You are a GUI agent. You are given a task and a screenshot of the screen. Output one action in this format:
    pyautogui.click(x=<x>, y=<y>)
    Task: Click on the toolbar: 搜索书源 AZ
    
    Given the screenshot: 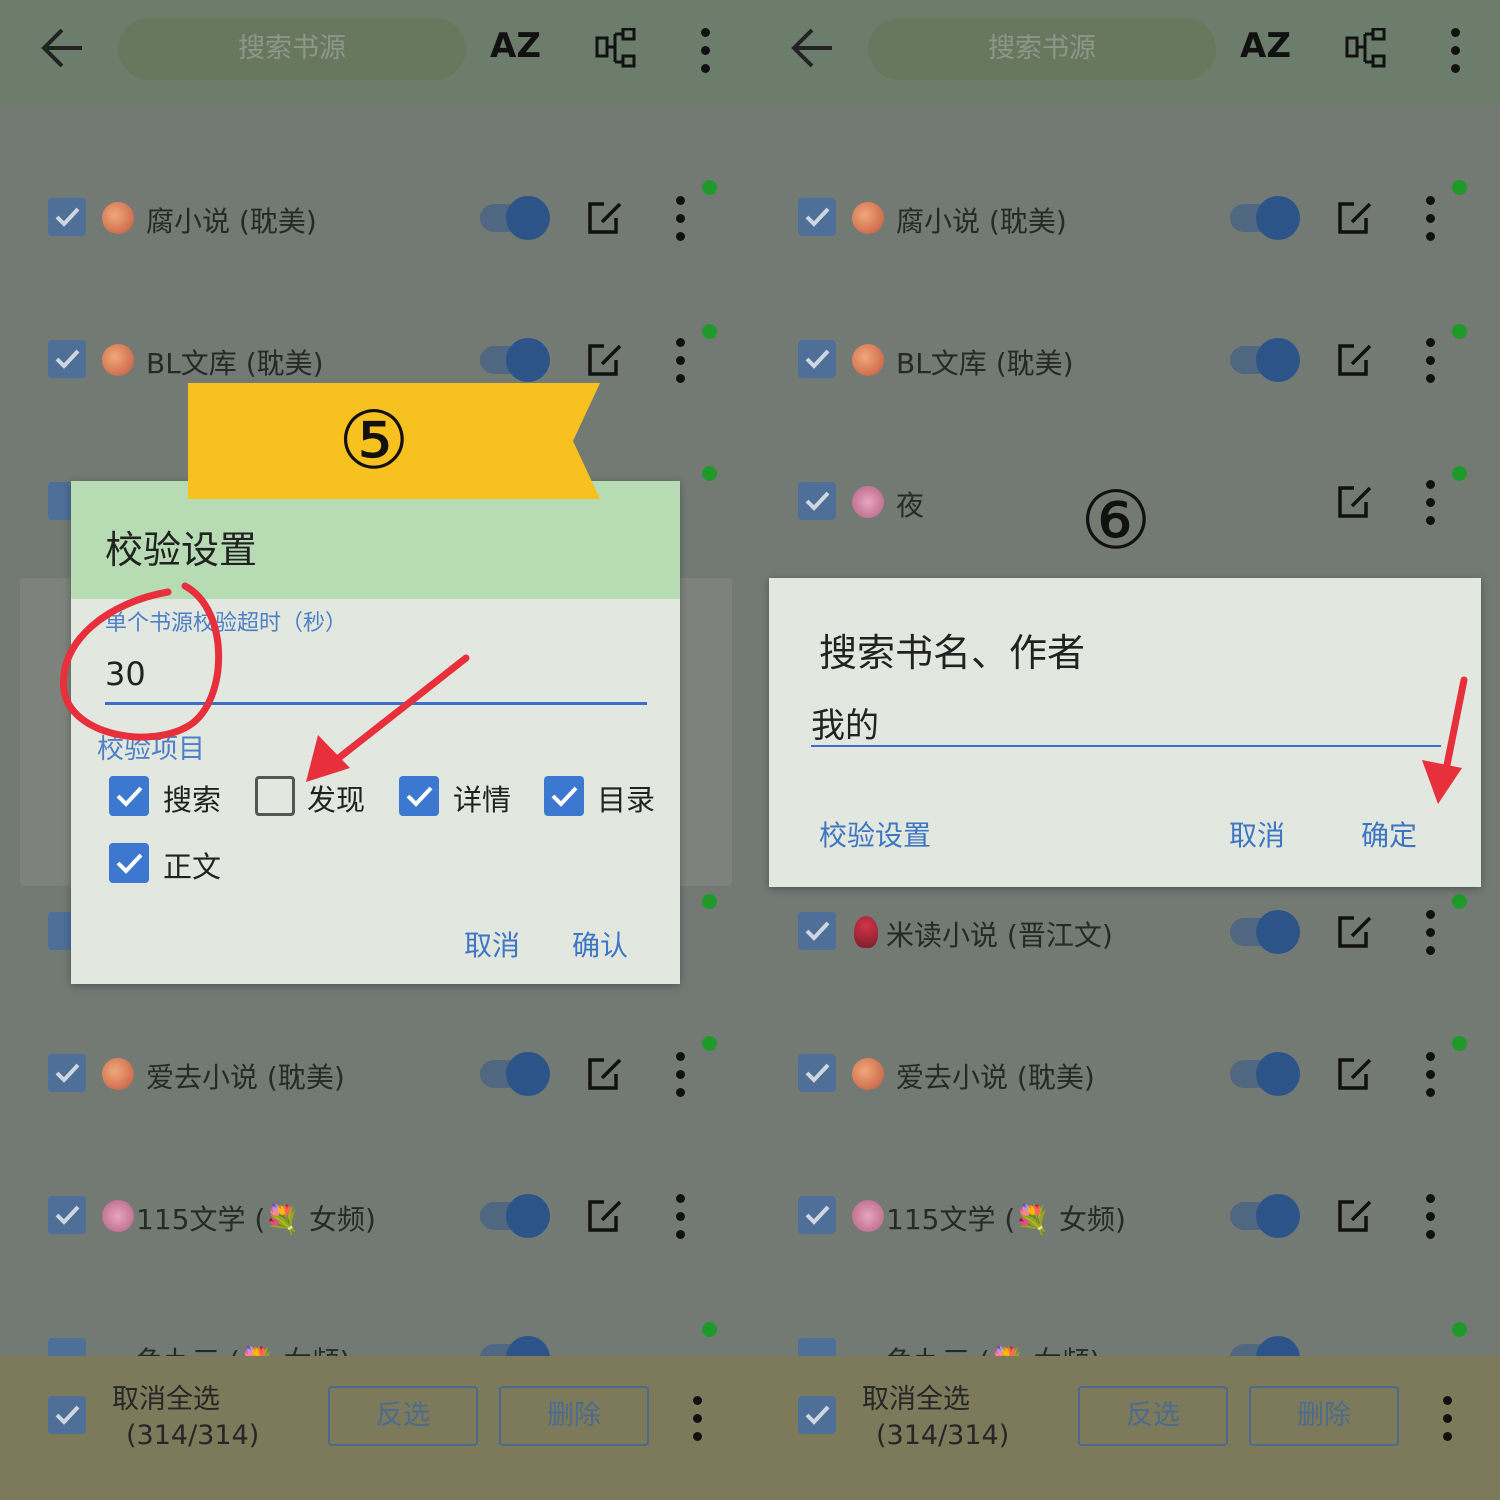 What is the action you would take?
    pyautogui.click(x=375, y=52)
    